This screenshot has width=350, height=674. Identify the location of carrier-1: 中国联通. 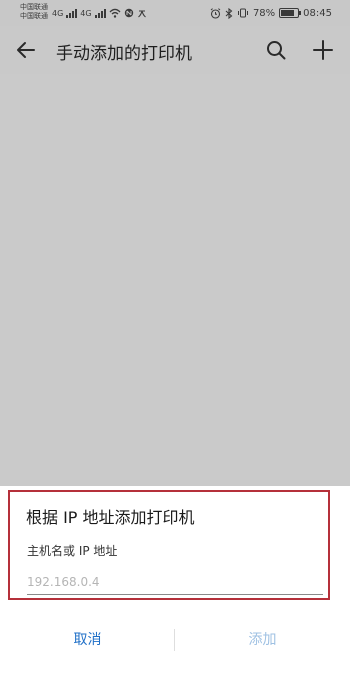
(34, 7).